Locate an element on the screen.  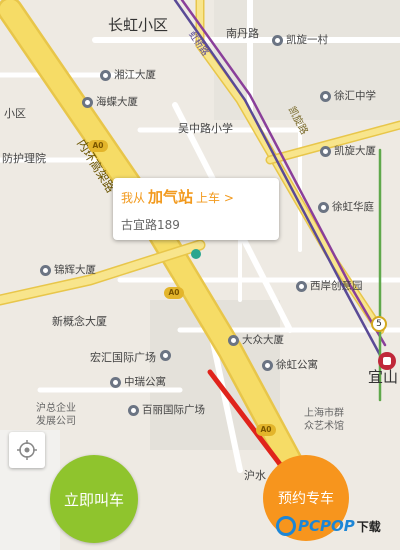
watermark-text-primary: PCPOP is located at coordinates (326, 526).